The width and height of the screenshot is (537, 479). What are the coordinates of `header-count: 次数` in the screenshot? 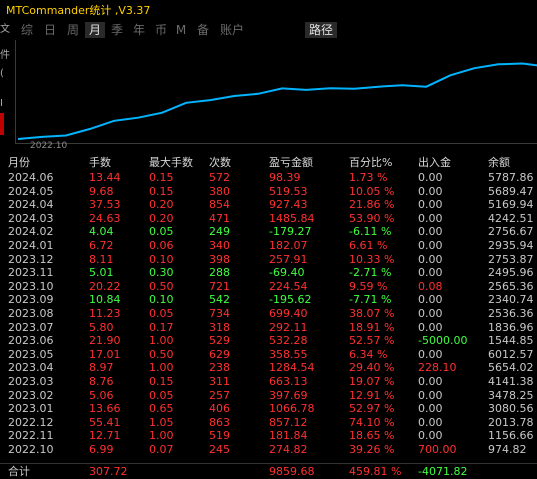 It's located at (220, 162).